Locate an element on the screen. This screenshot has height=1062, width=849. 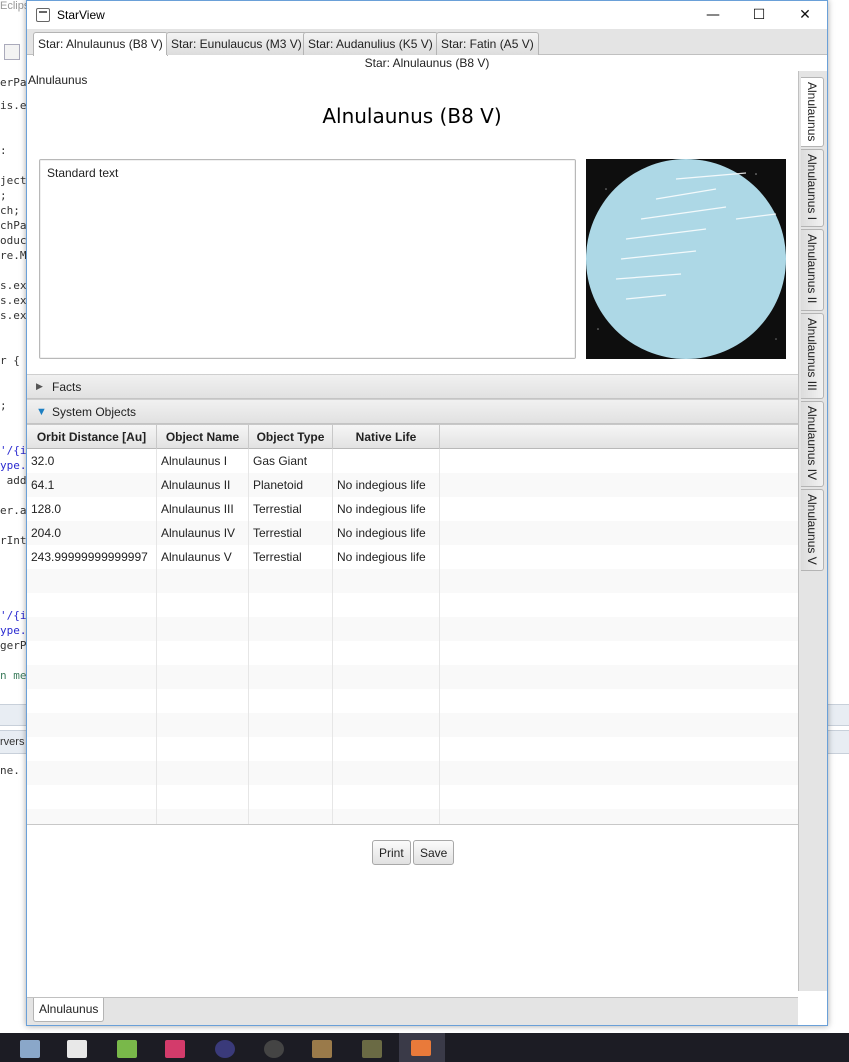
java-icon is located at coordinates (421, 1048).